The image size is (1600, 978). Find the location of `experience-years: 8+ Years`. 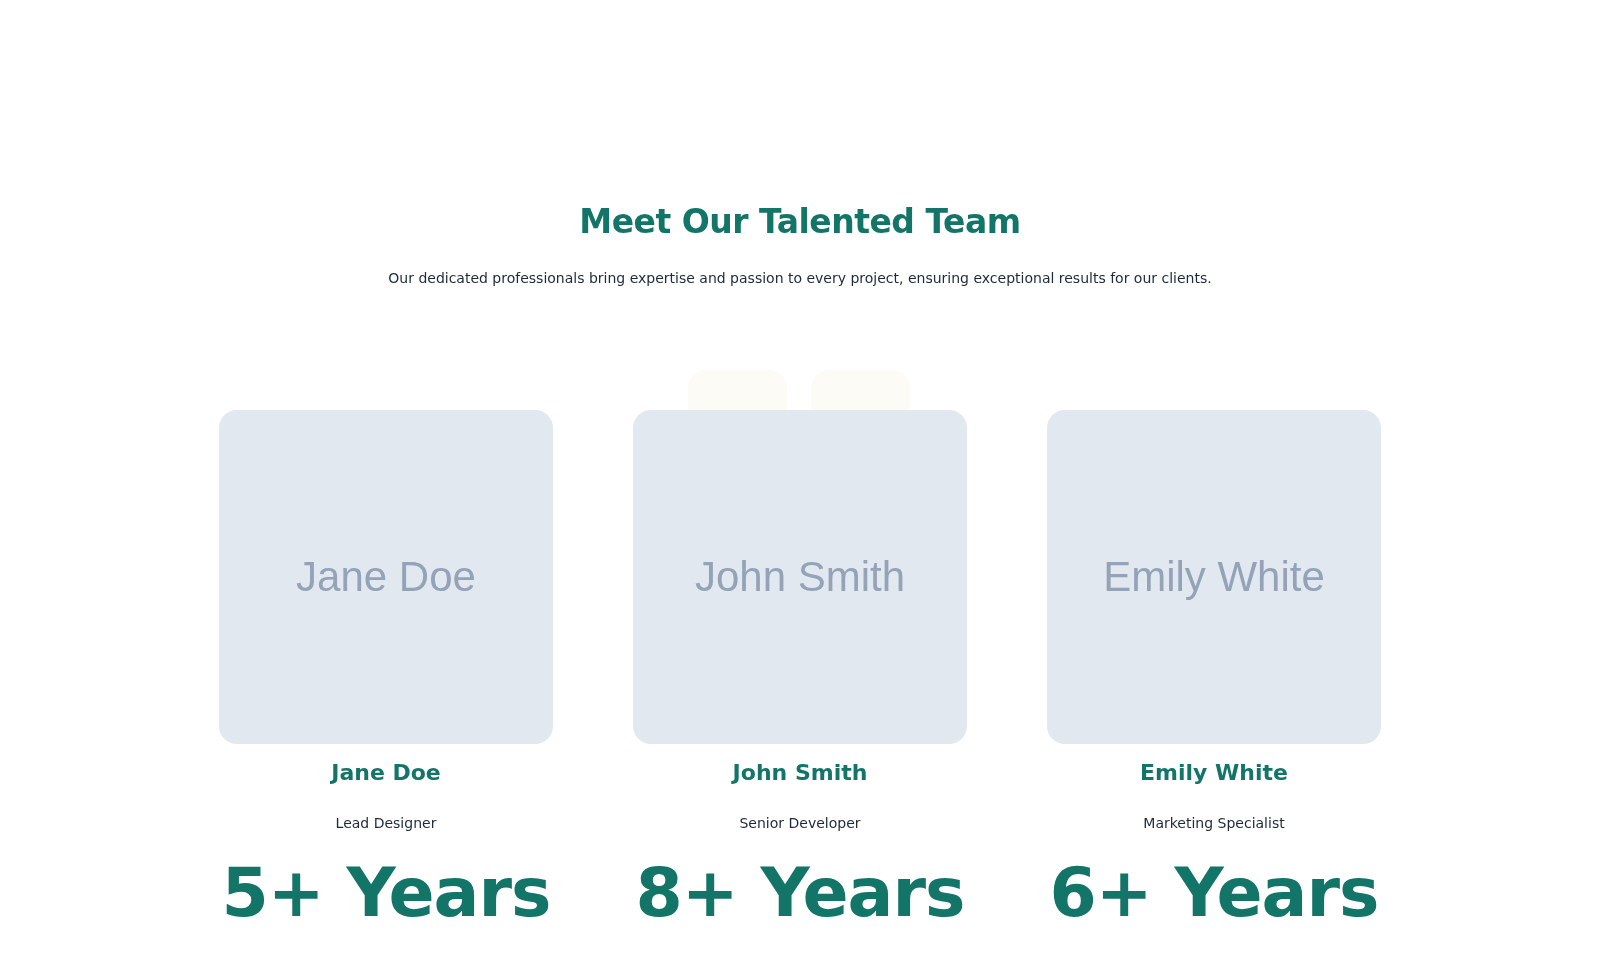

experience-years: 8+ Years is located at coordinates (800, 893).